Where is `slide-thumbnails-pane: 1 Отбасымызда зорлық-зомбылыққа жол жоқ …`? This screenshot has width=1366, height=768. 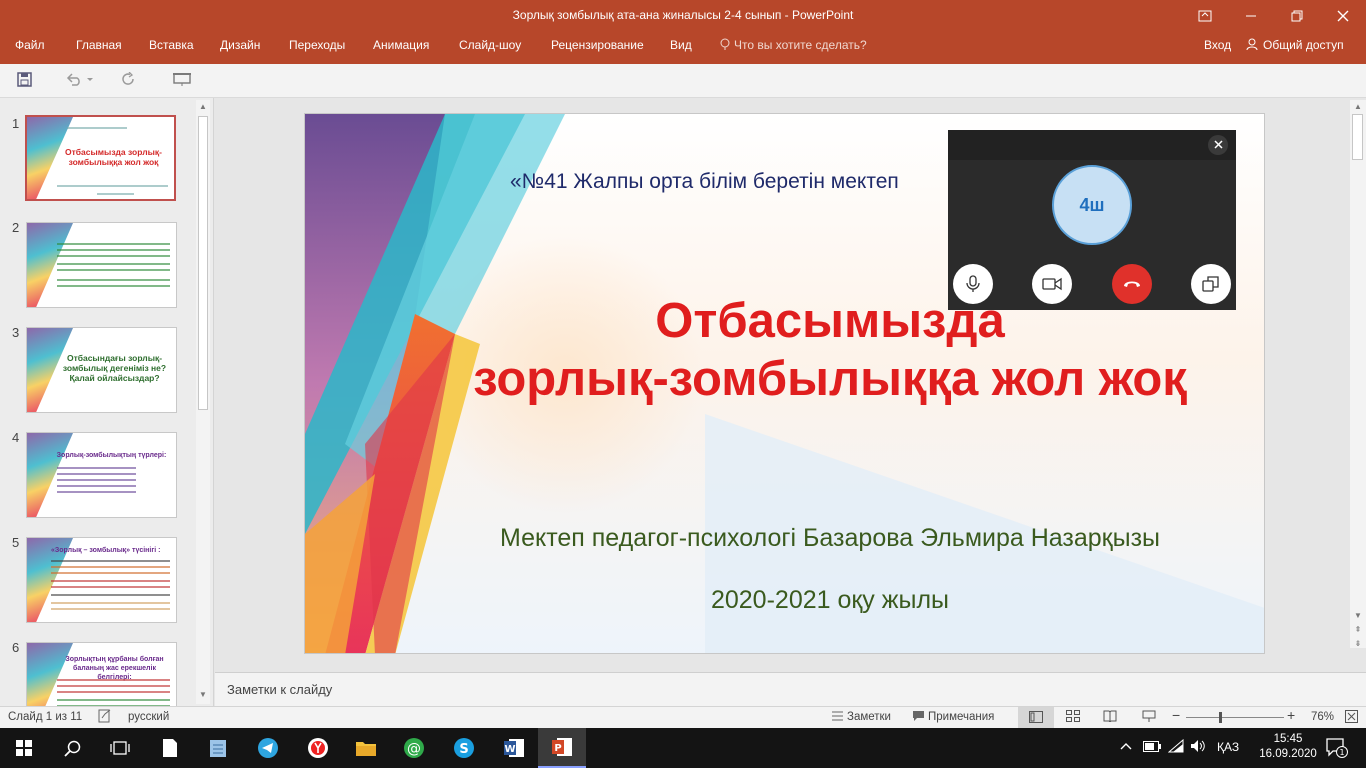 slide-thumbnails-pane: 1 Отбасымызда зорлық-зомбылыққа жол жоқ … is located at coordinates (107, 402).